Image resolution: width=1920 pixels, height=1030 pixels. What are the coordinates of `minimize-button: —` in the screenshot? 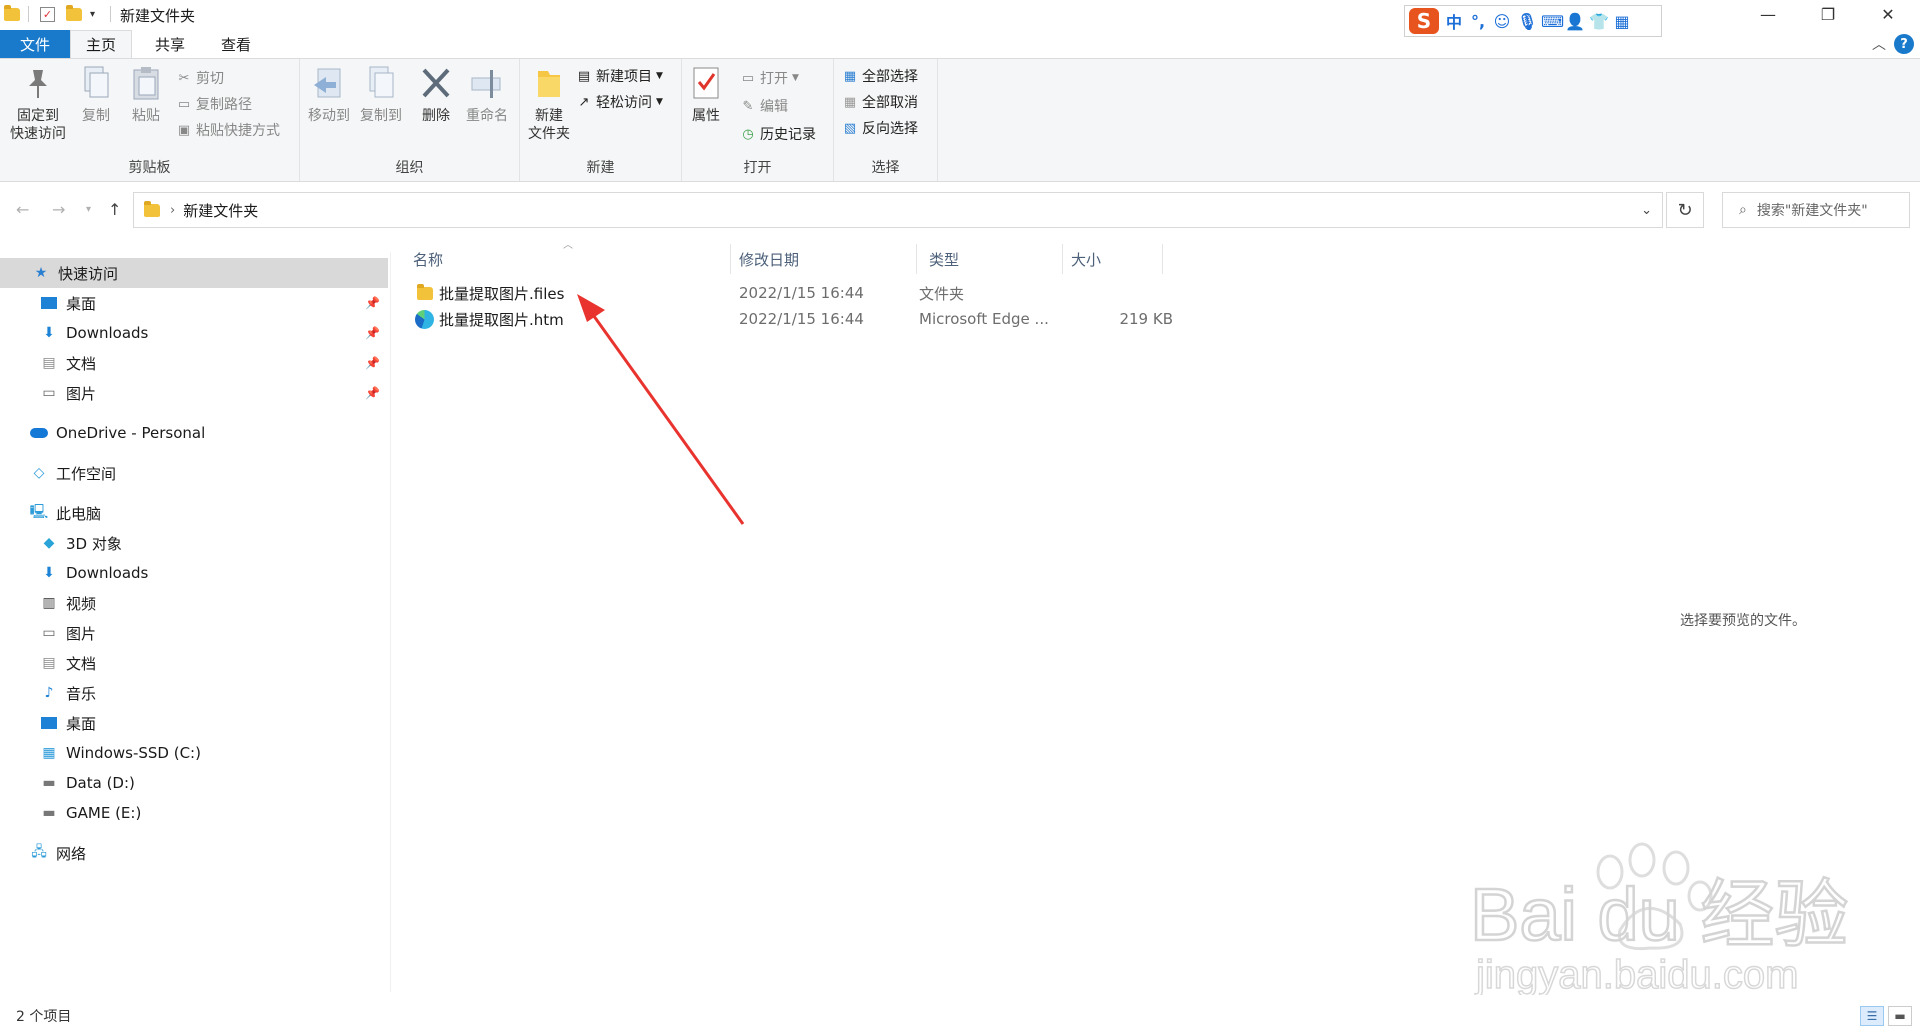 It's located at (1768, 14).